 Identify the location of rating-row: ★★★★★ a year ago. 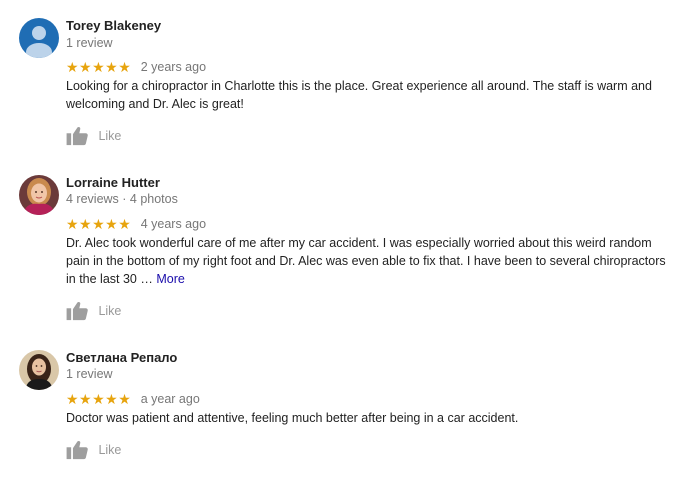
(133, 398).